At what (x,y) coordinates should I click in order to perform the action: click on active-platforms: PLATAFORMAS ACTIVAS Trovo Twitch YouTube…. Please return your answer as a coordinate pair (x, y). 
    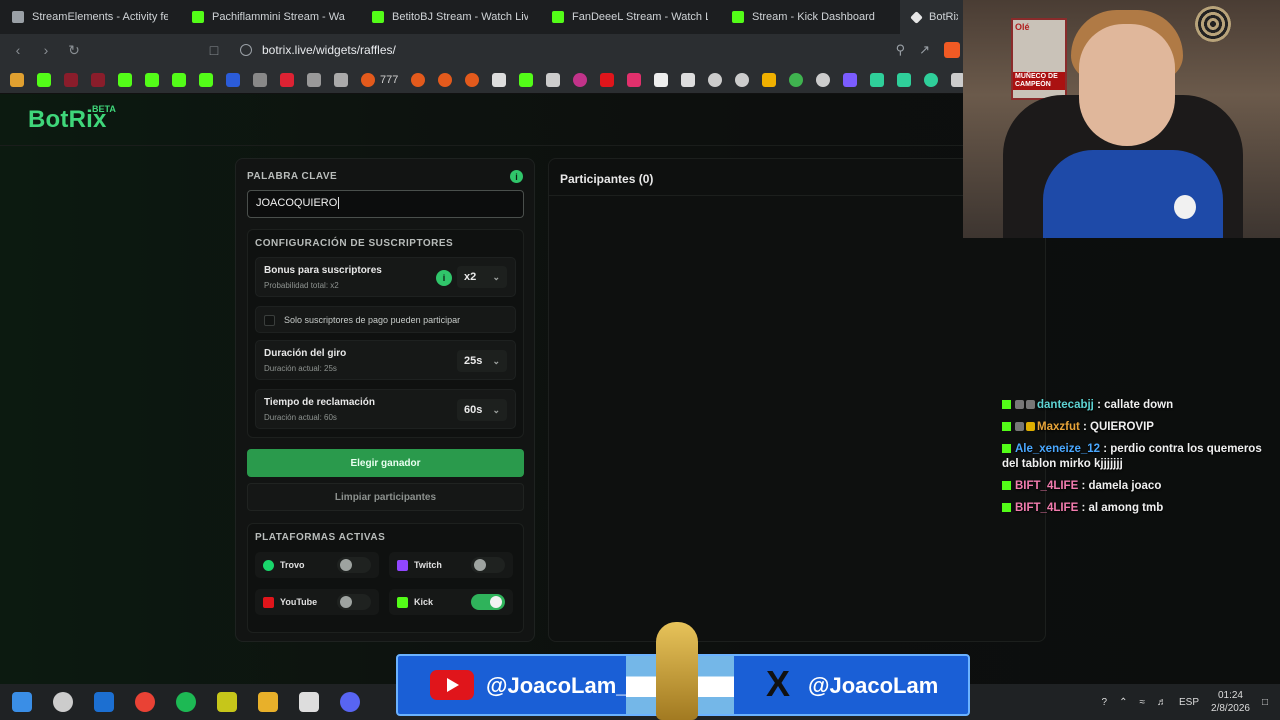
    Looking at the image, I should click on (385, 578).